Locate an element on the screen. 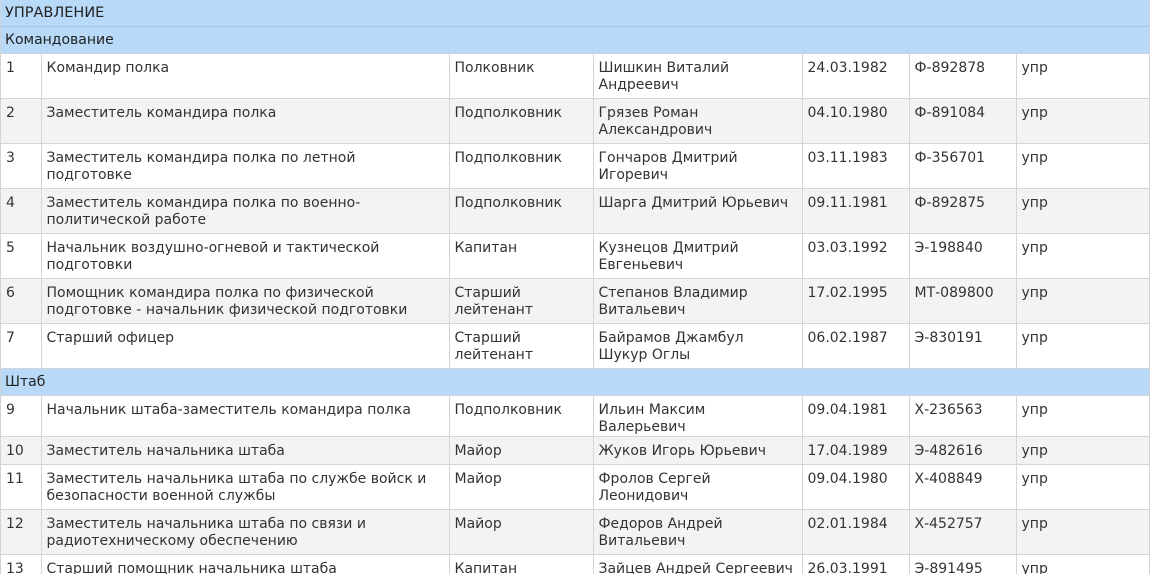  cell-name: Шишкин Виталий Андреевич is located at coordinates (698, 76).